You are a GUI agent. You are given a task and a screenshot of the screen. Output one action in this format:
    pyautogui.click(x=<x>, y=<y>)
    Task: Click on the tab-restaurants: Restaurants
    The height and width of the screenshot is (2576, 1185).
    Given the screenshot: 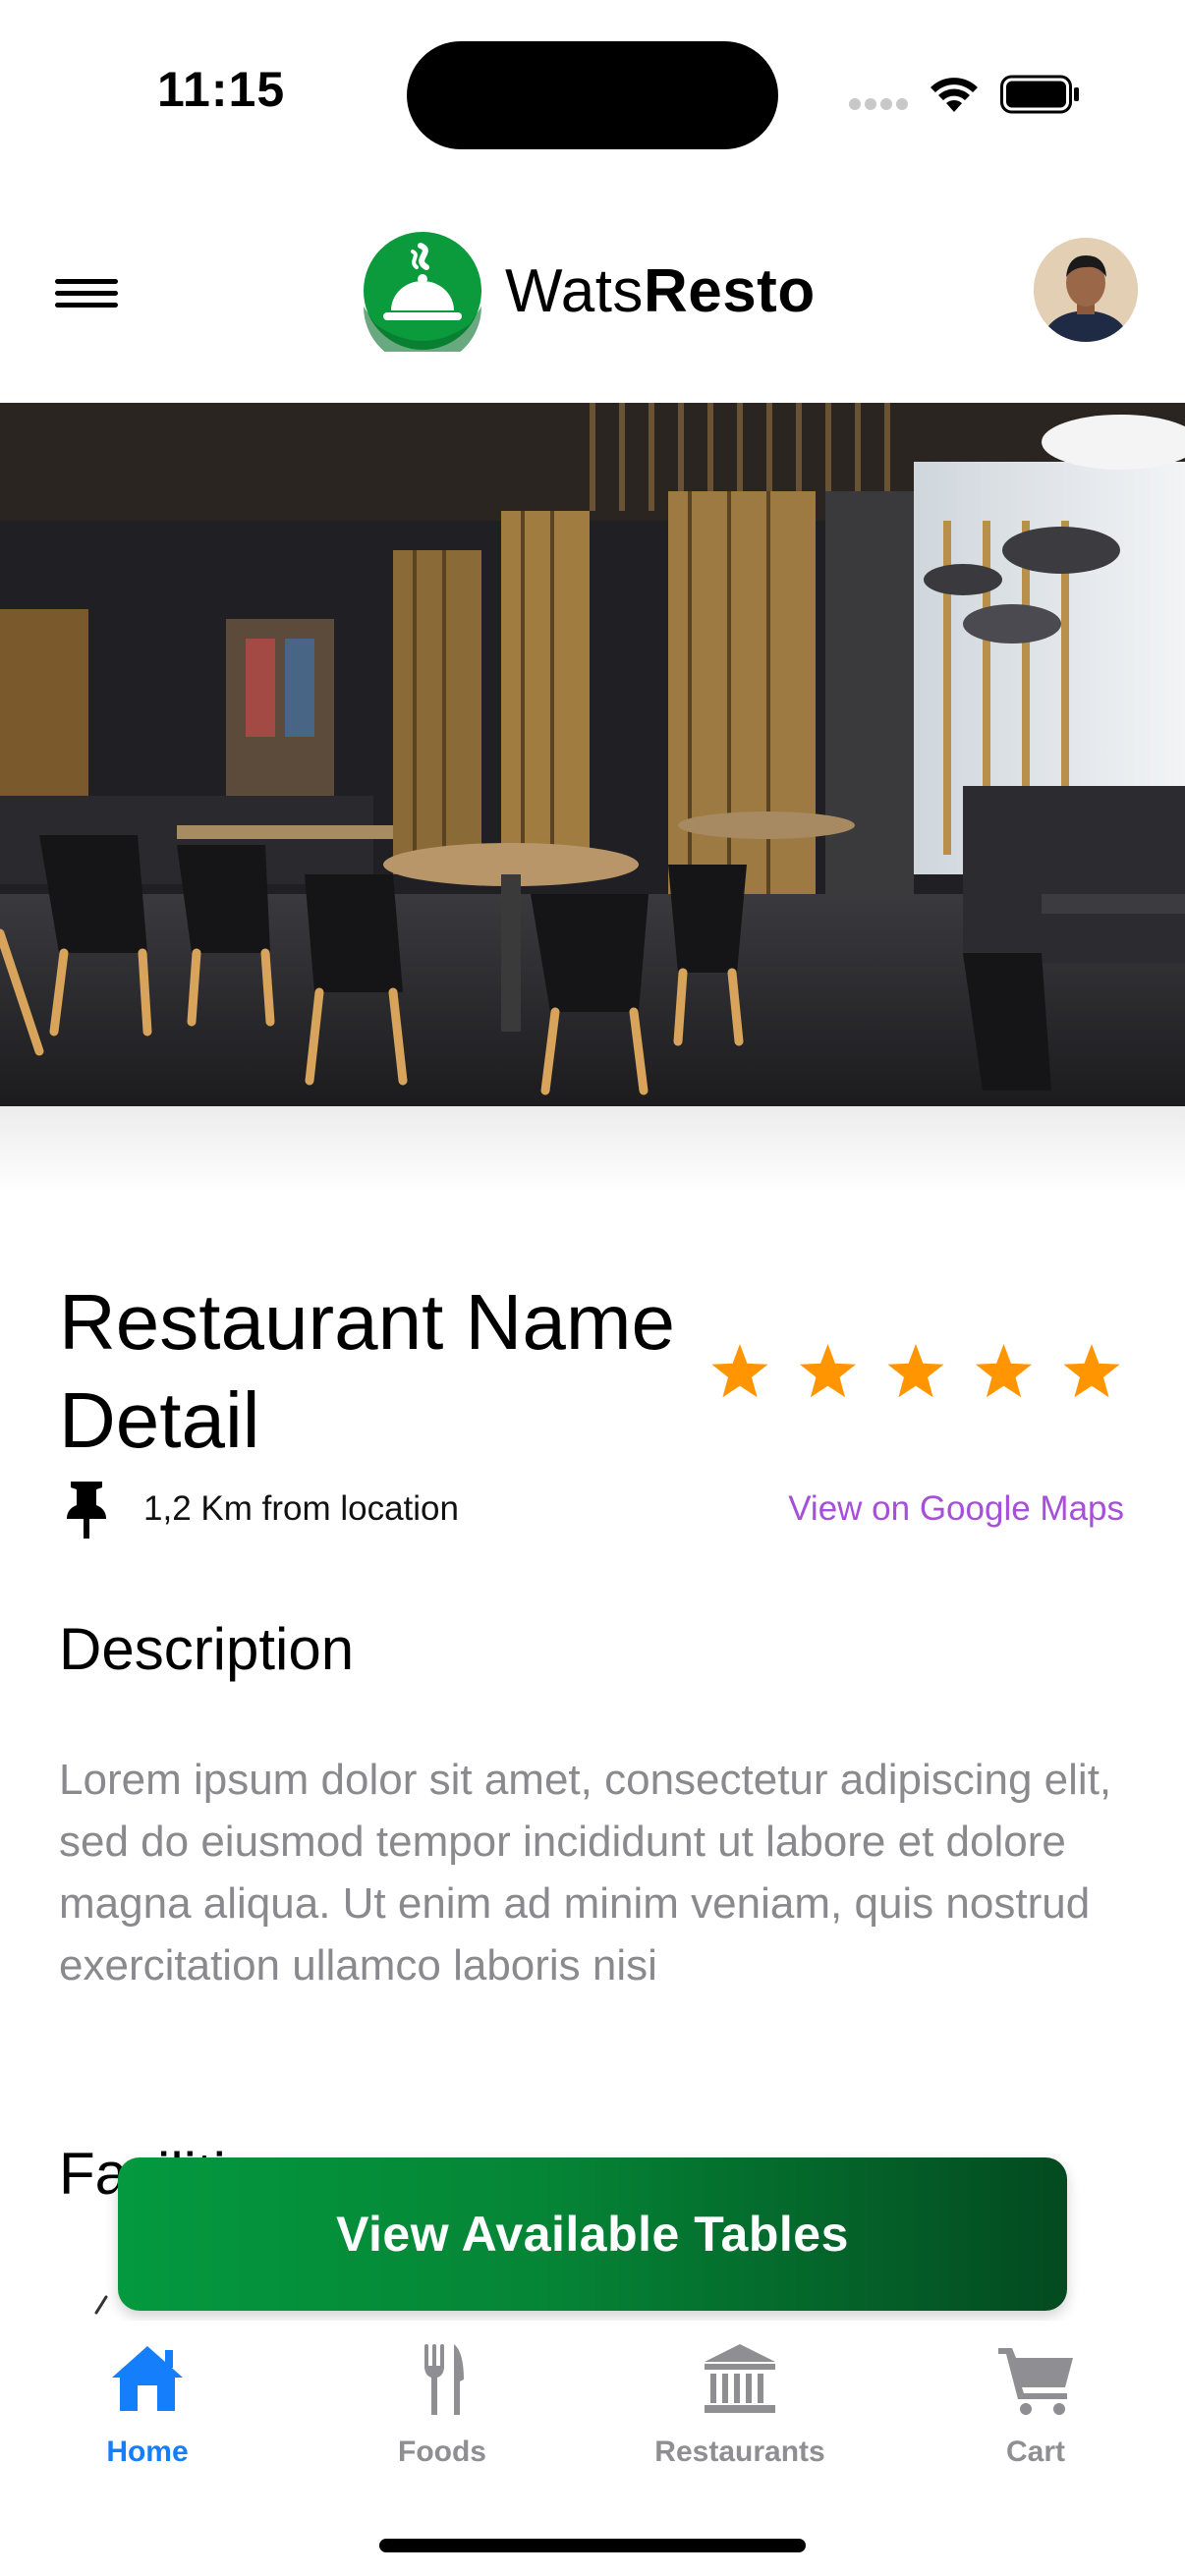 What is the action you would take?
    pyautogui.click(x=740, y=2414)
    